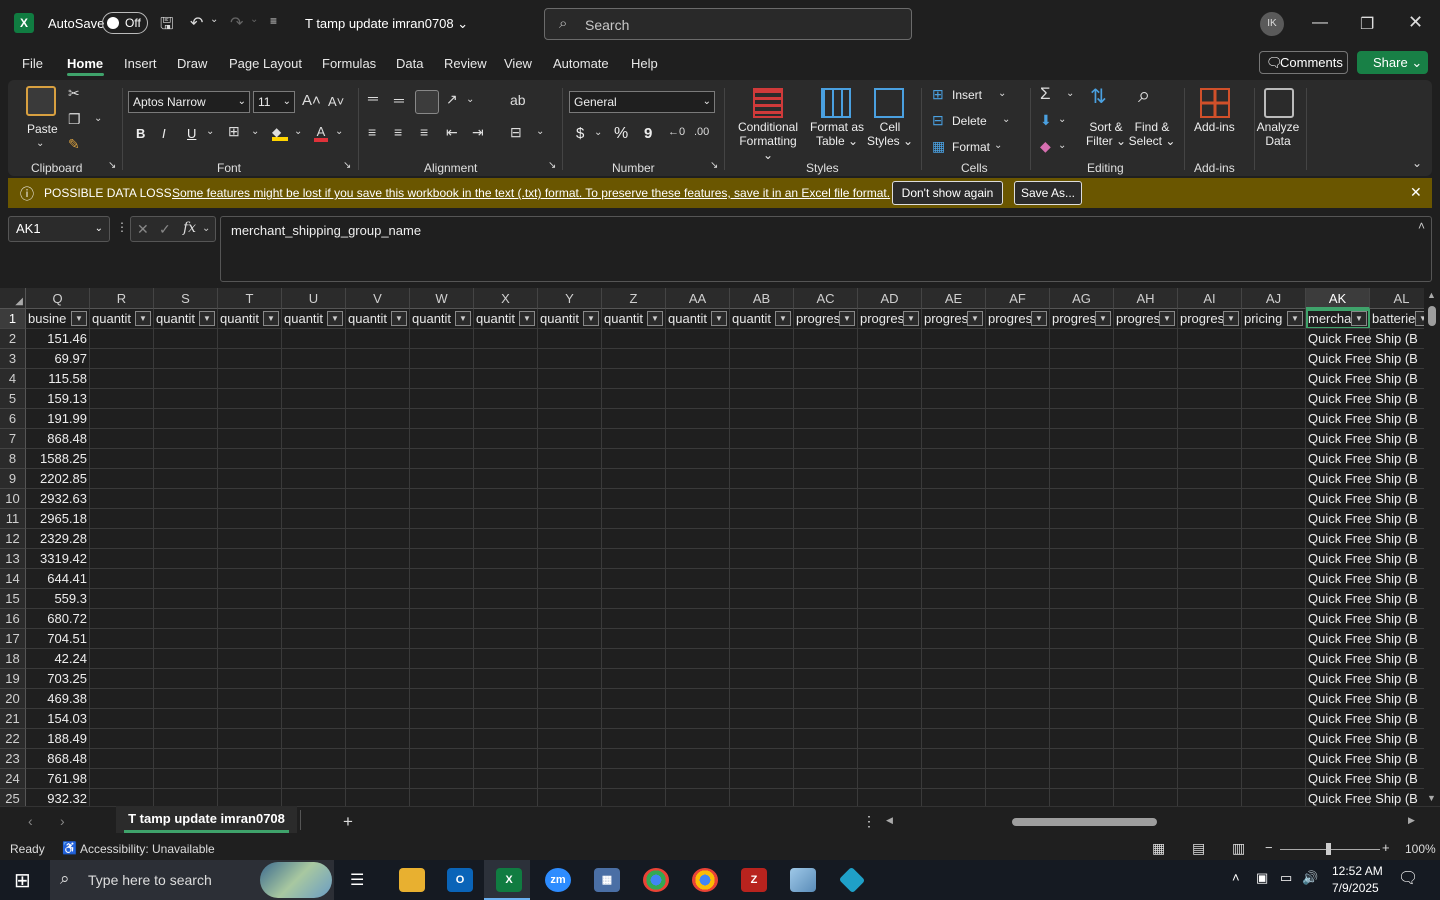 Image resolution: width=1440 pixels, height=900 pixels. What do you see at coordinates (1432, 547) in the screenshot?
I see `vertical-scrollbar: ▲ ▼` at bounding box center [1432, 547].